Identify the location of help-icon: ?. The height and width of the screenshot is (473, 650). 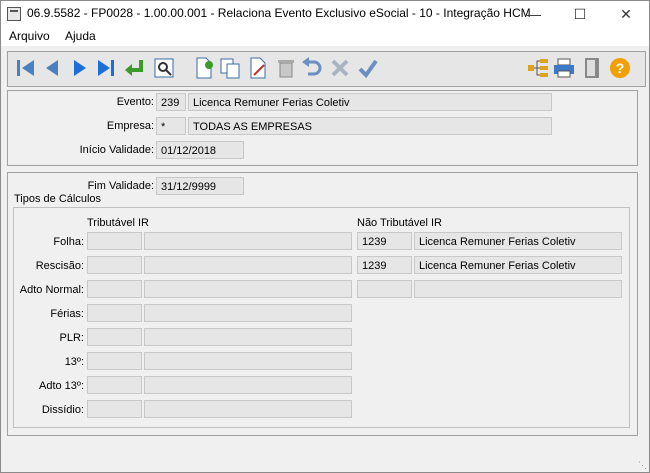
(620, 68).